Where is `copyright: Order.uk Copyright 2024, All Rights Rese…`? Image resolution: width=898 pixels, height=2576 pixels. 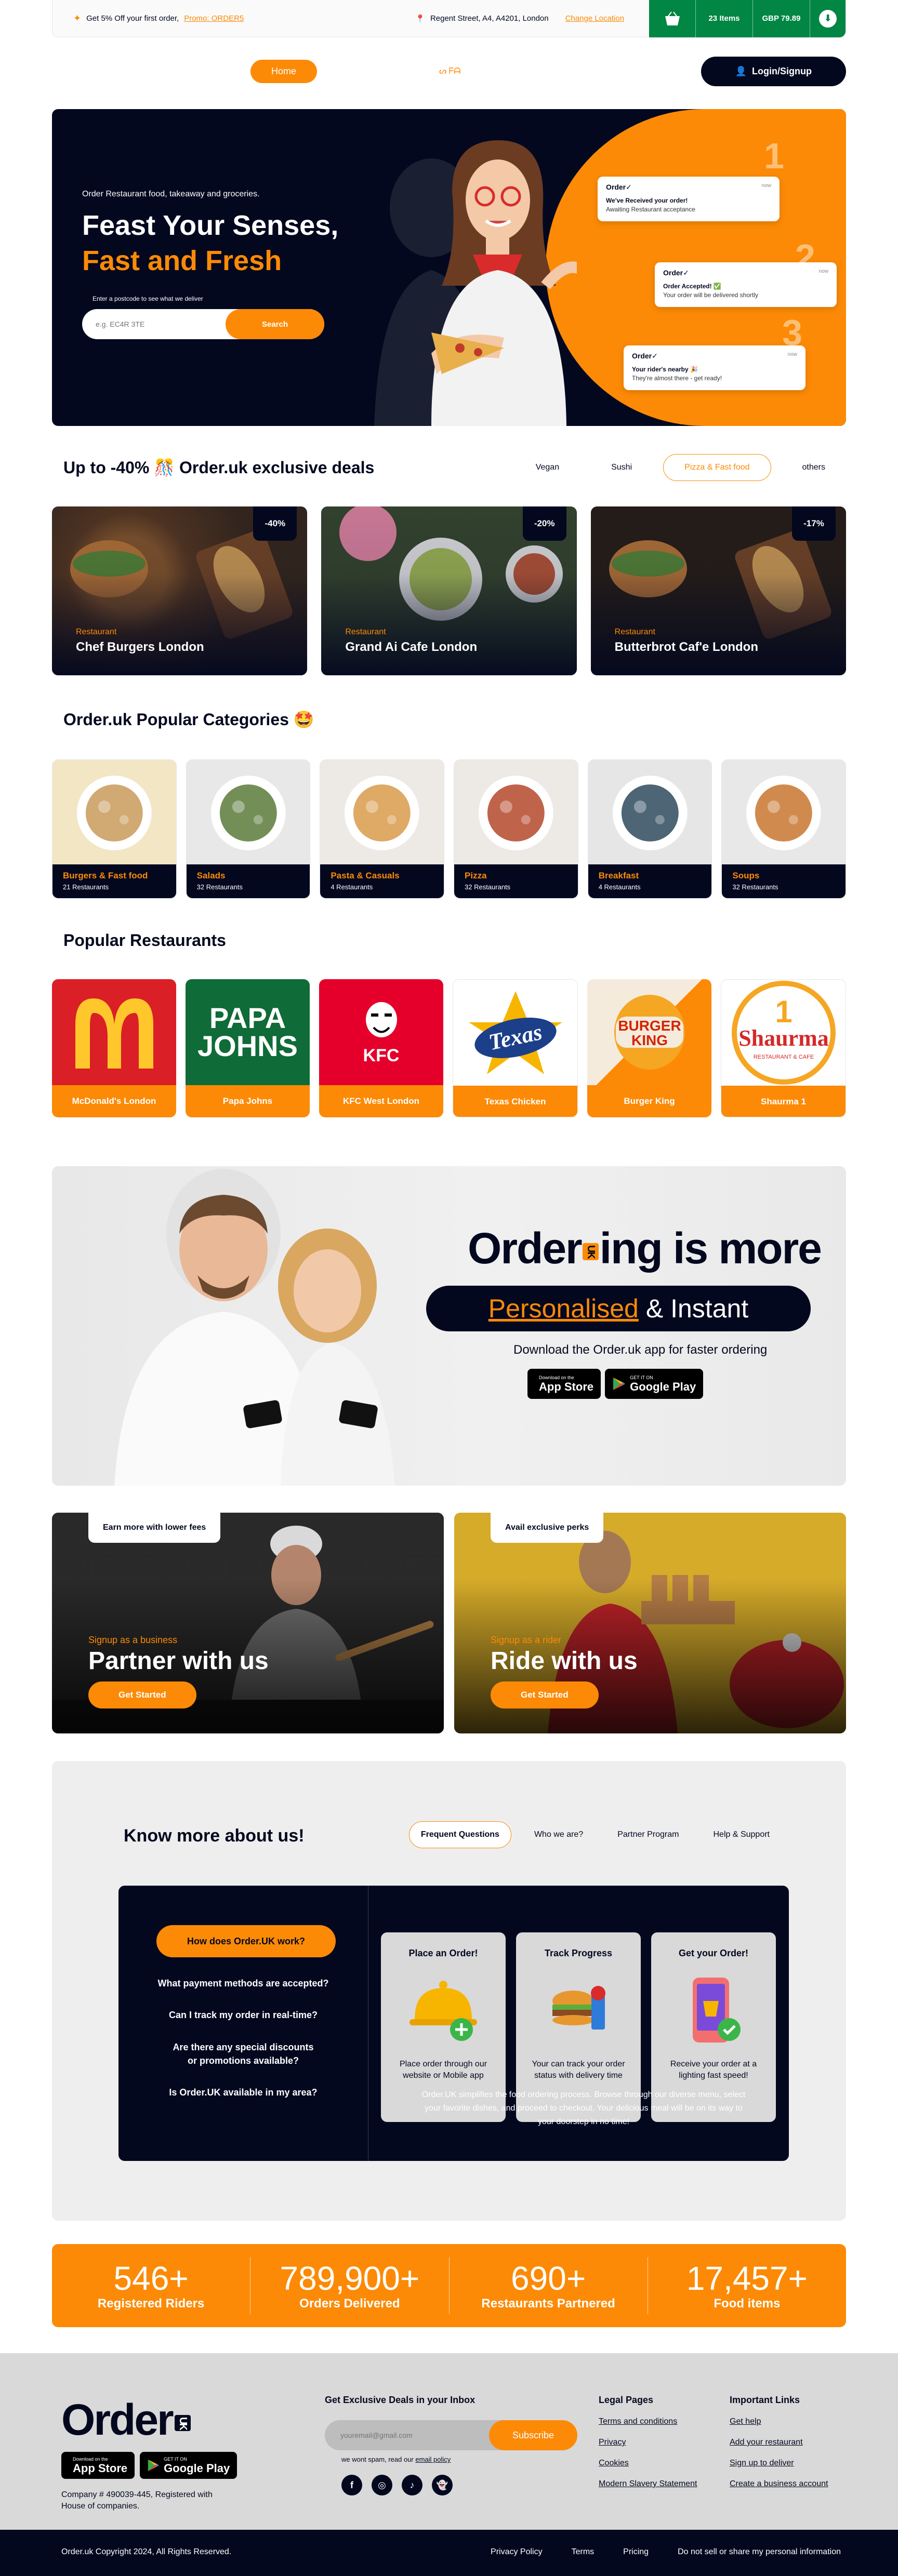 copyright: Order.uk Copyright 2024, All Rights Rese… is located at coordinates (146, 2551).